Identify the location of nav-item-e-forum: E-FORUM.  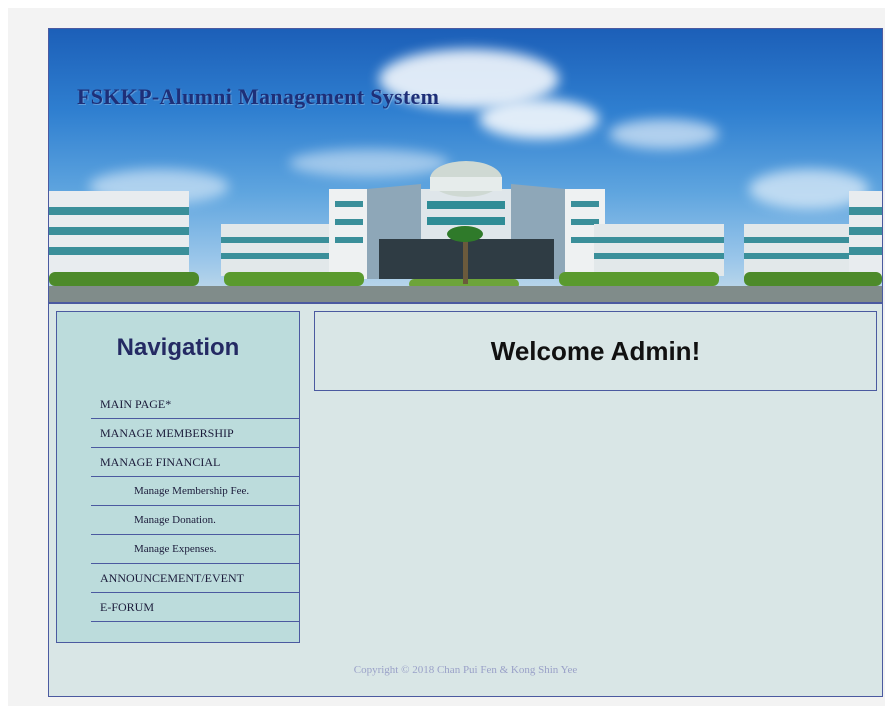
(195, 607).